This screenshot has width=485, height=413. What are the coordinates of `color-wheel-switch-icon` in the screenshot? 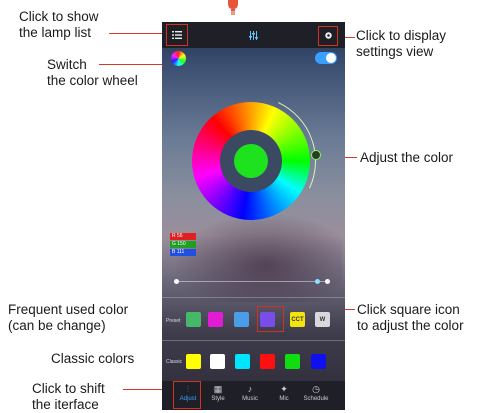 It's located at (178, 58).